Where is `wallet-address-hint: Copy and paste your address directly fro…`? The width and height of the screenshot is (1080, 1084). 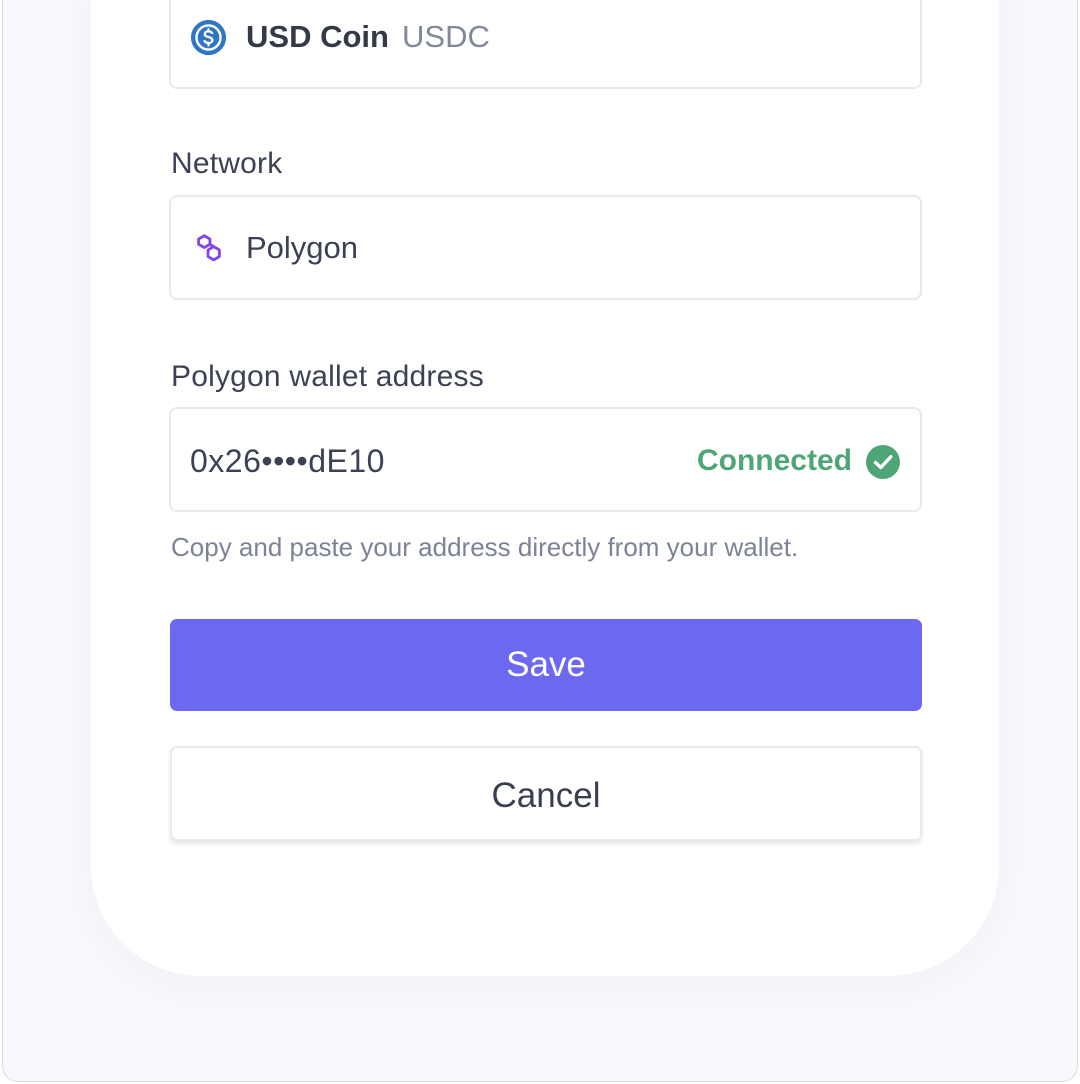 wallet-address-hint: Copy and paste your address directly fro… is located at coordinates (485, 547).